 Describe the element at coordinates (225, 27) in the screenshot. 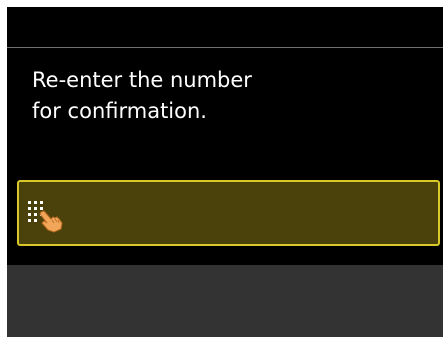

I see `top-bar` at that location.